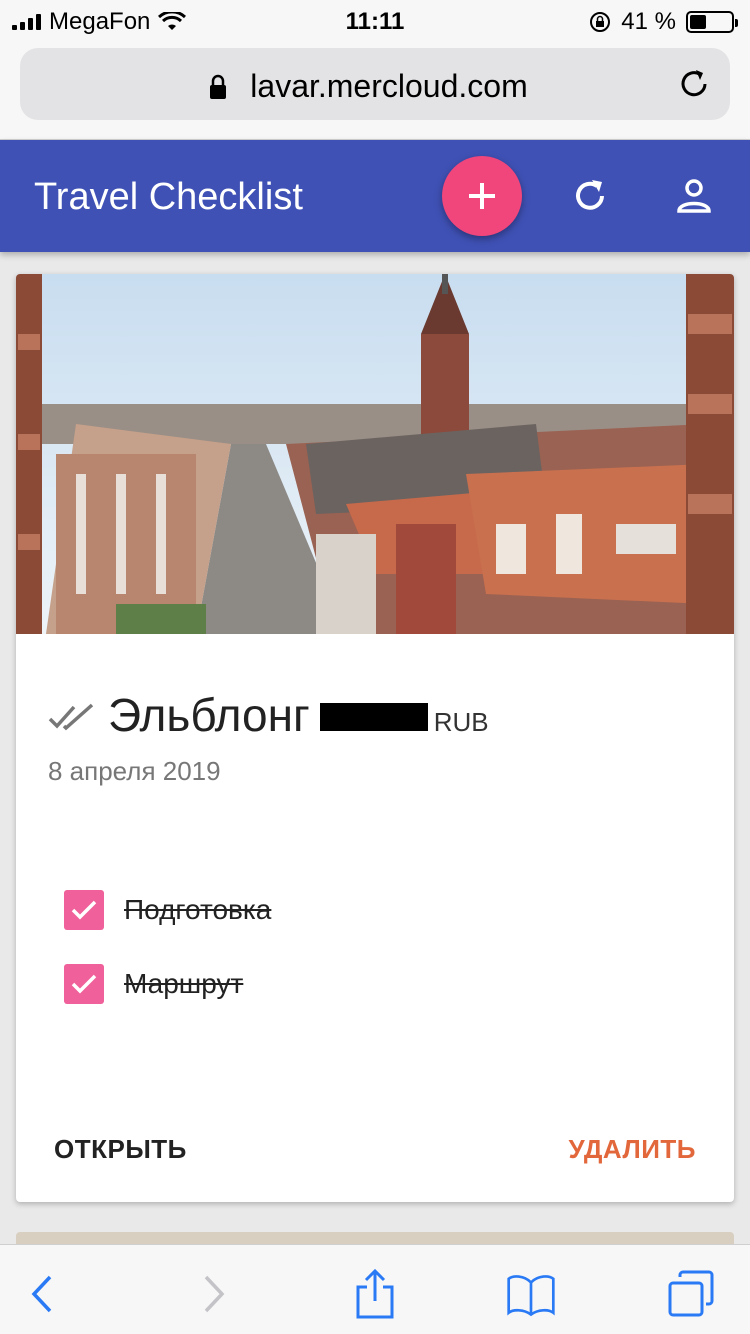 This screenshot has width=750, height=1334. What do you see at coordinates (375, 1294) in the screenshot?
I see `share-icon` at bounding box center [375, 1294].